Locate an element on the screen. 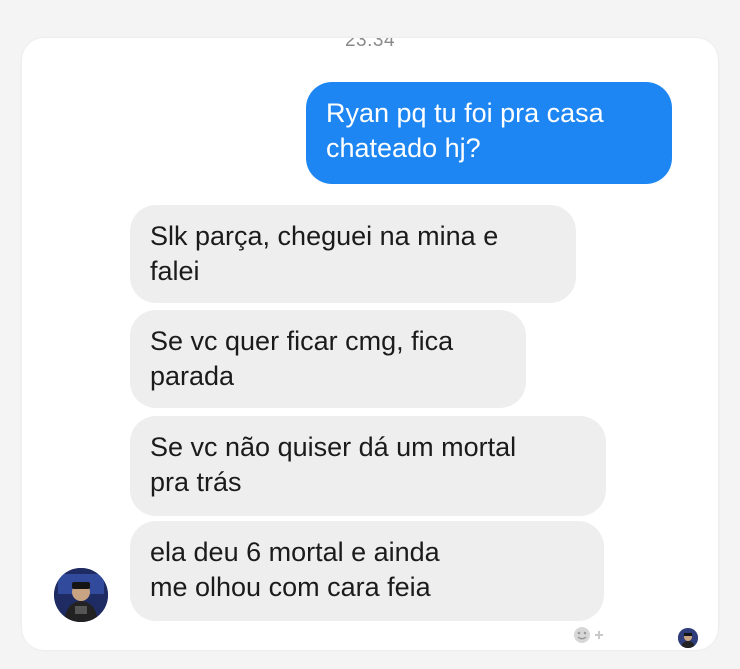 This screenshot has width=740, height=669. sent-message: Ryan pq tu foi pra casa chateado hj? is located at coordinates (489, 133).